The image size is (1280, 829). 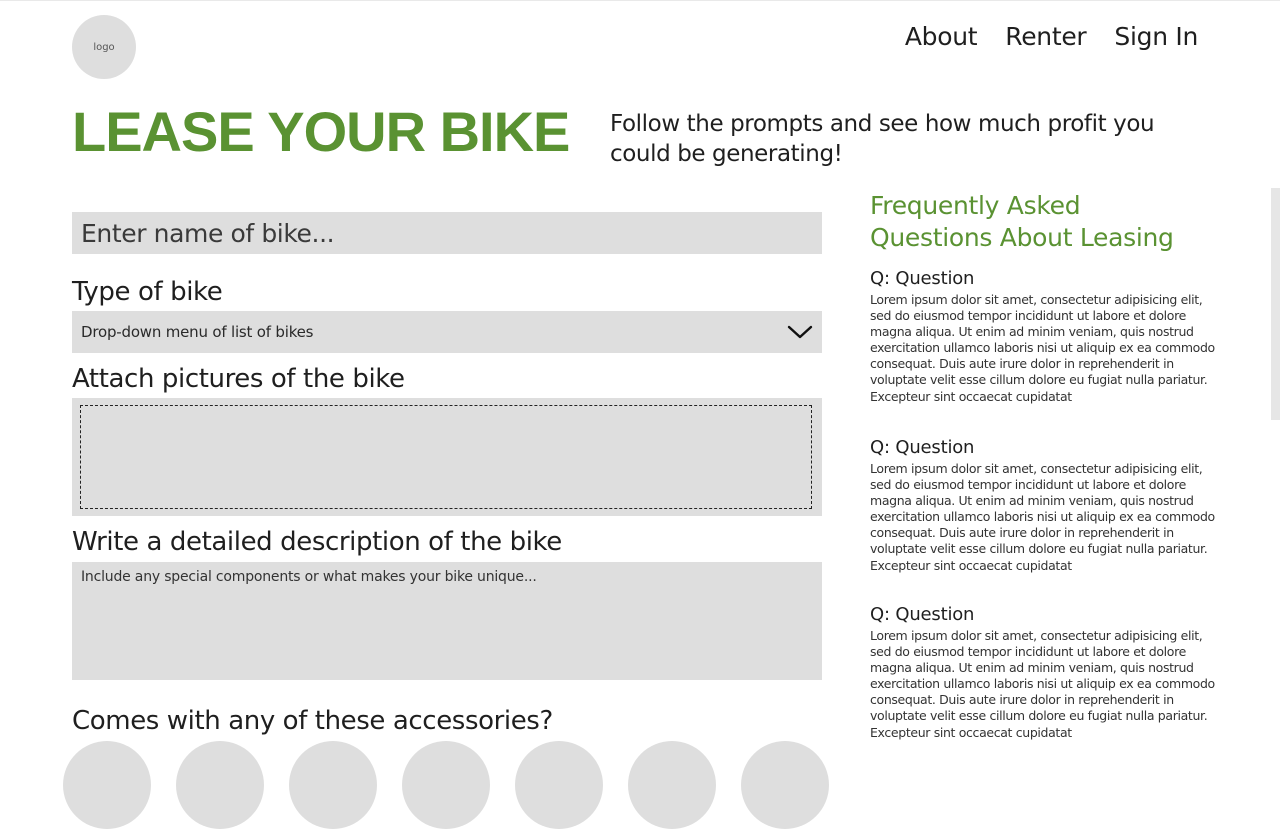 I want to click on picture-upload-area, so click(x=447, y=457).